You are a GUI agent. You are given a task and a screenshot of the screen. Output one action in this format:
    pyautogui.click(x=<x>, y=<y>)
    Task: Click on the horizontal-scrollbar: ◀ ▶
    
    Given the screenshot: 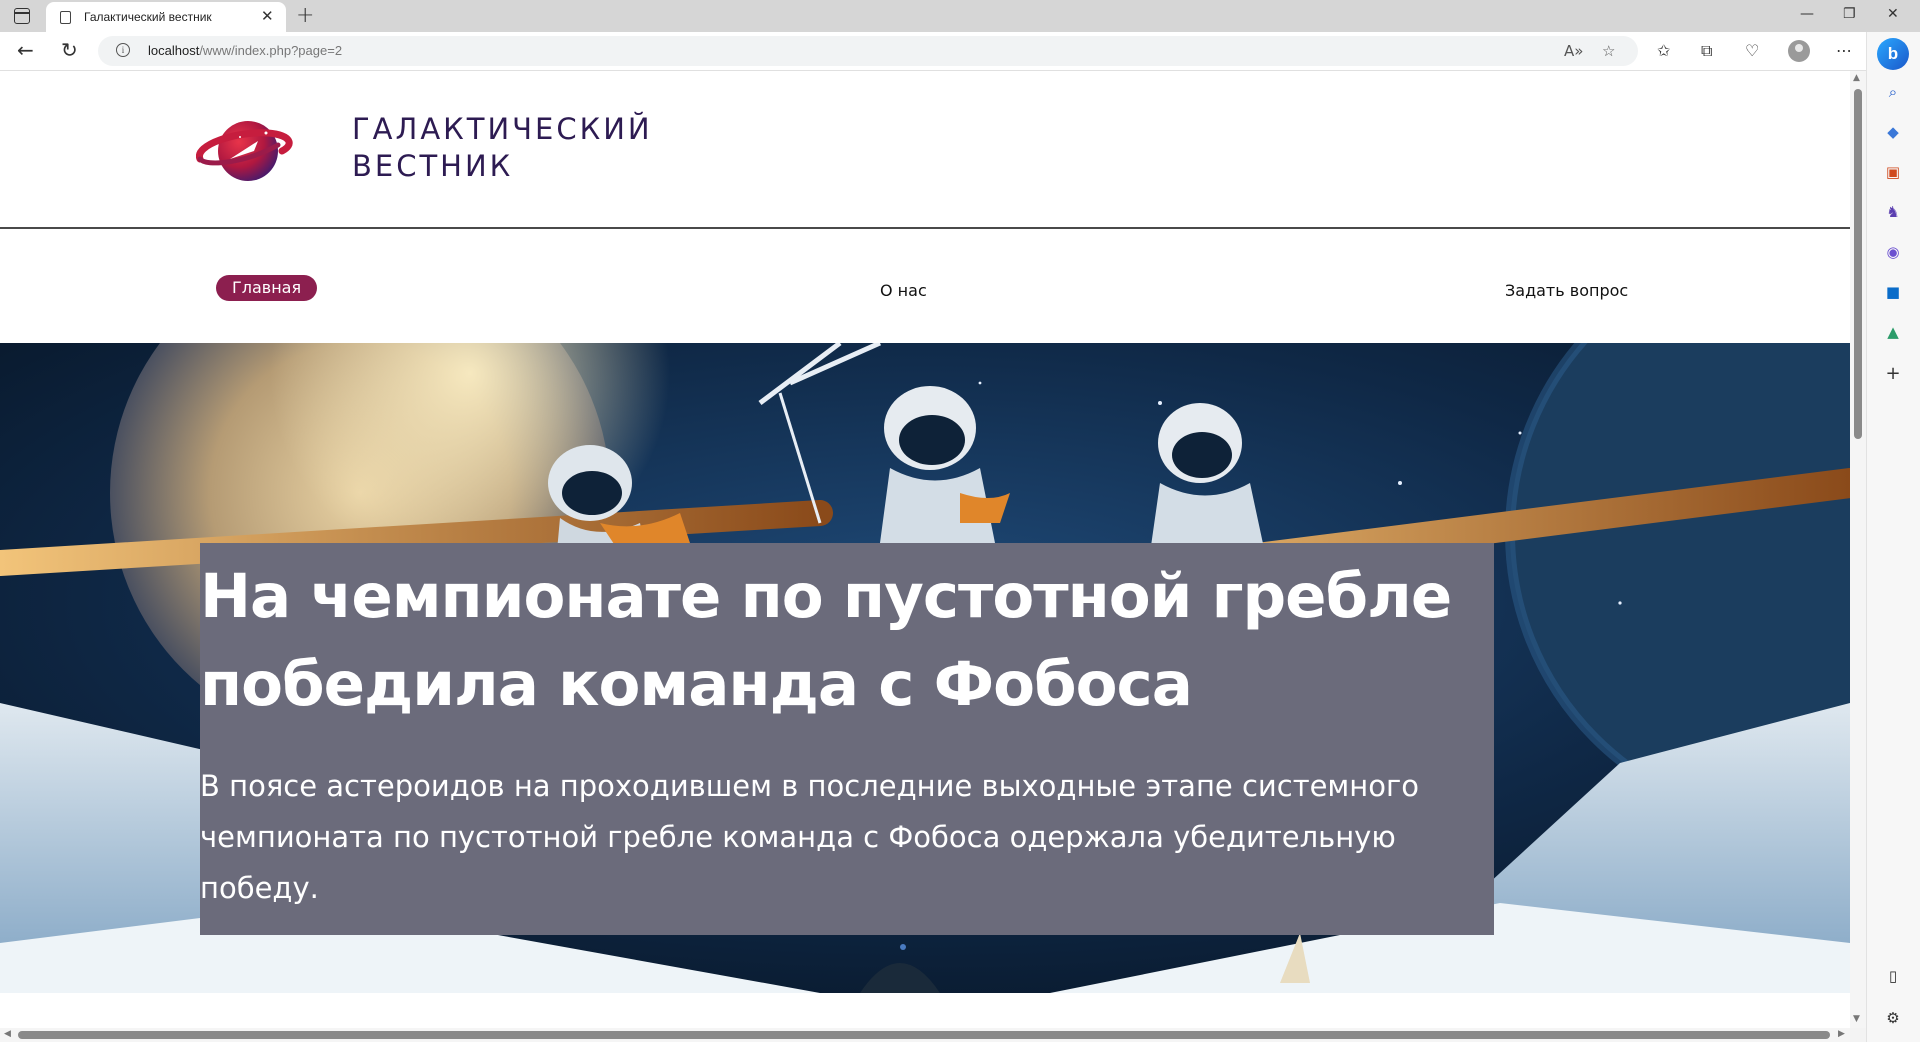 What is the action you would take?
    pyautogui.click(x=925, y=1035)
    